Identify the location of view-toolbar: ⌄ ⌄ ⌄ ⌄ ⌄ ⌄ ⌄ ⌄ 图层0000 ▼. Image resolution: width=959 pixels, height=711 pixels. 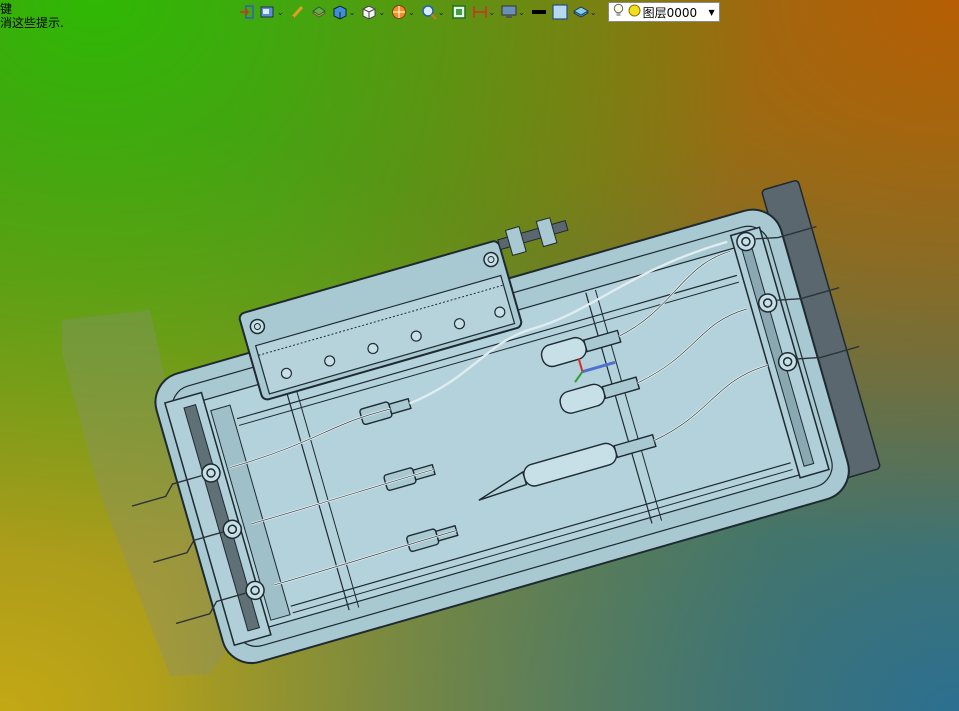
(479, 12).